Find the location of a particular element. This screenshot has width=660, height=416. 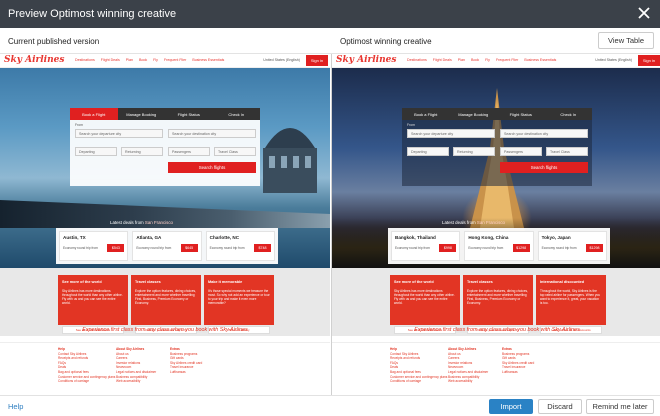

help-link: Help is located at coordinates (15, 406).